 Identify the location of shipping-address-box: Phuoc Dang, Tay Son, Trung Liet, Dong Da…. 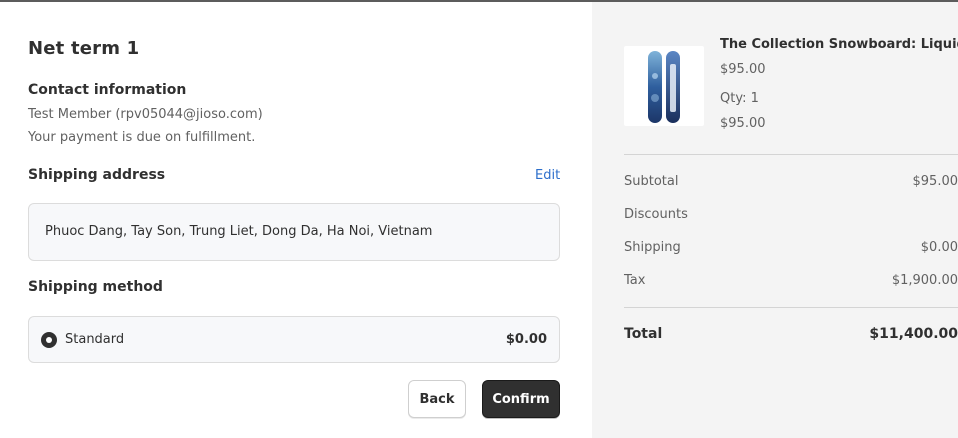
(294, 232).